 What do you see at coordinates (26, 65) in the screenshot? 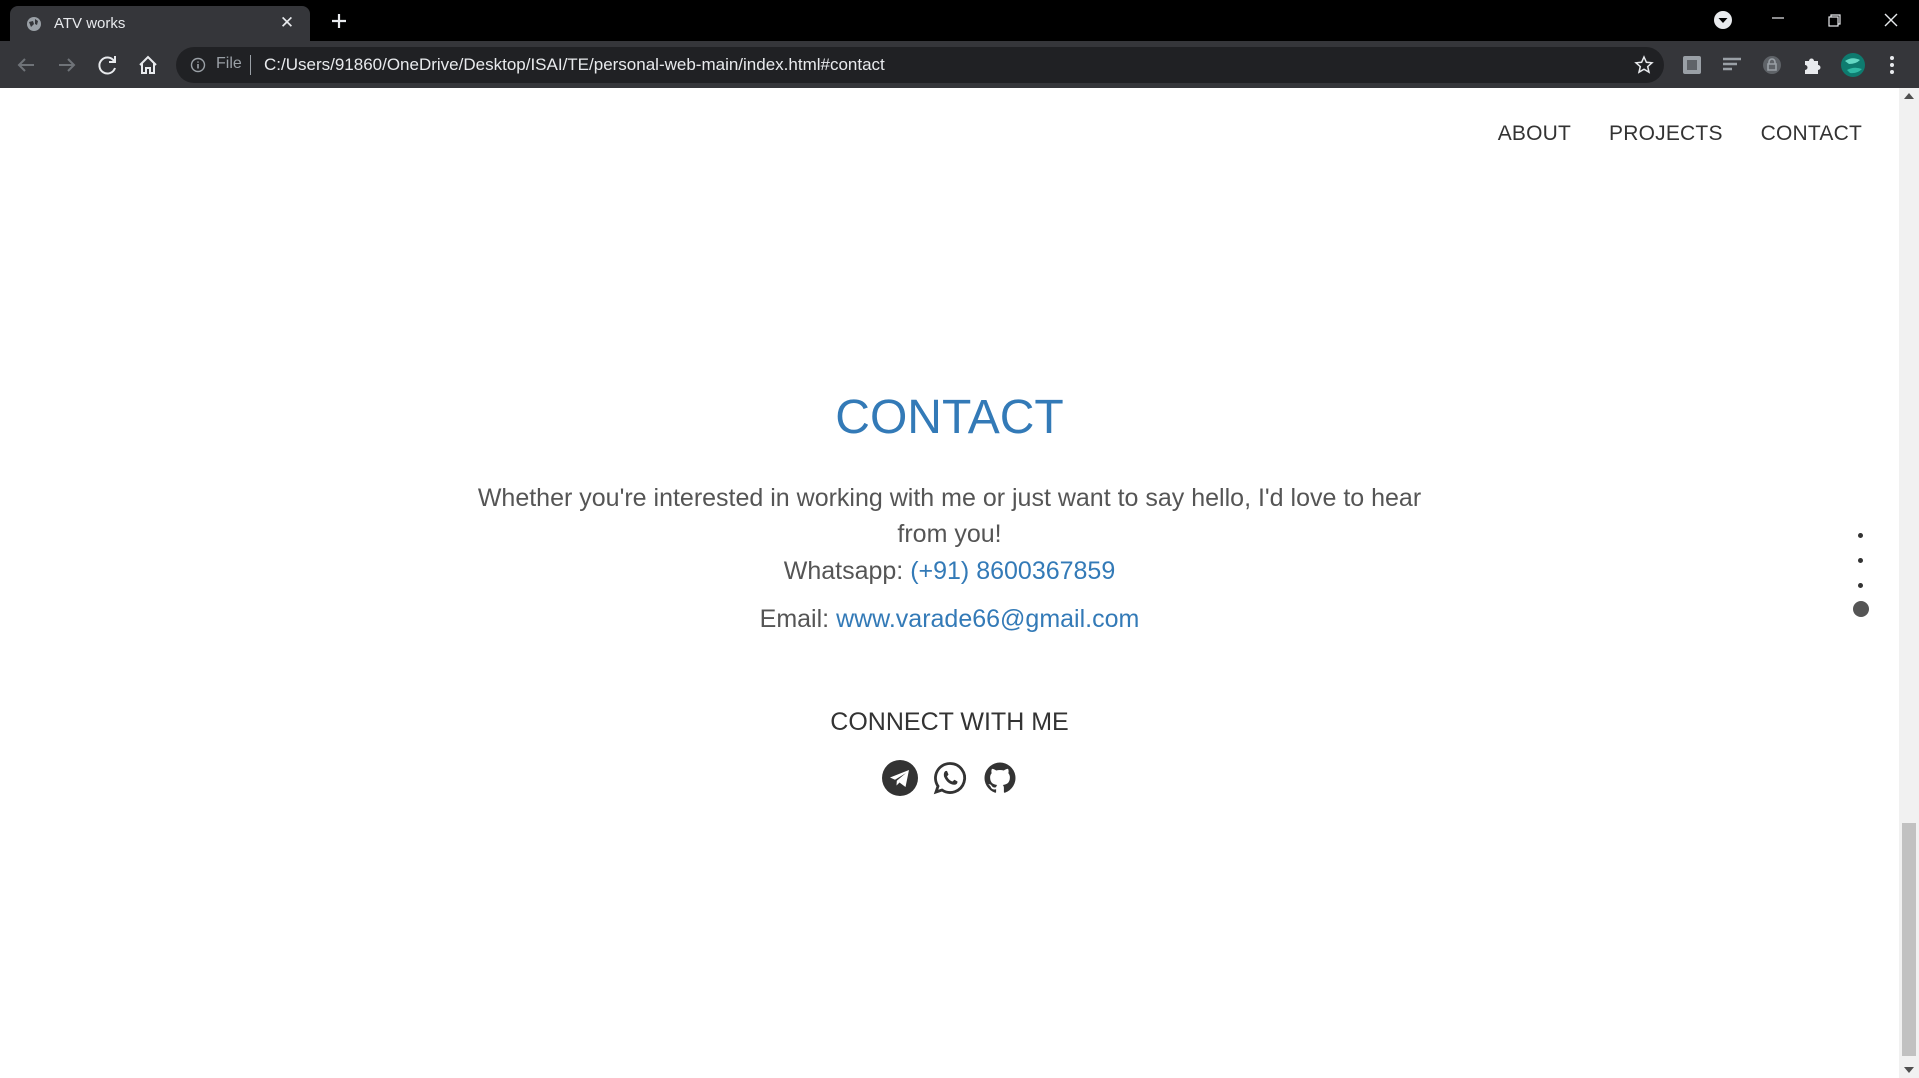
I see `back-icon` at bounding box center [26, 65].